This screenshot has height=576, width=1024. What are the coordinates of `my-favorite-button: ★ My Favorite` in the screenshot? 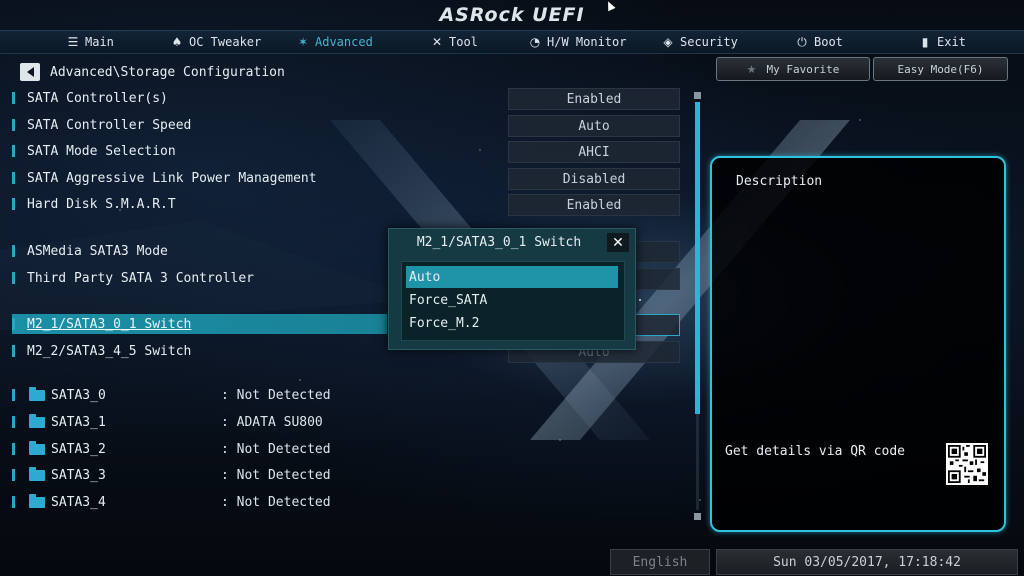 It's located at (793, 69).